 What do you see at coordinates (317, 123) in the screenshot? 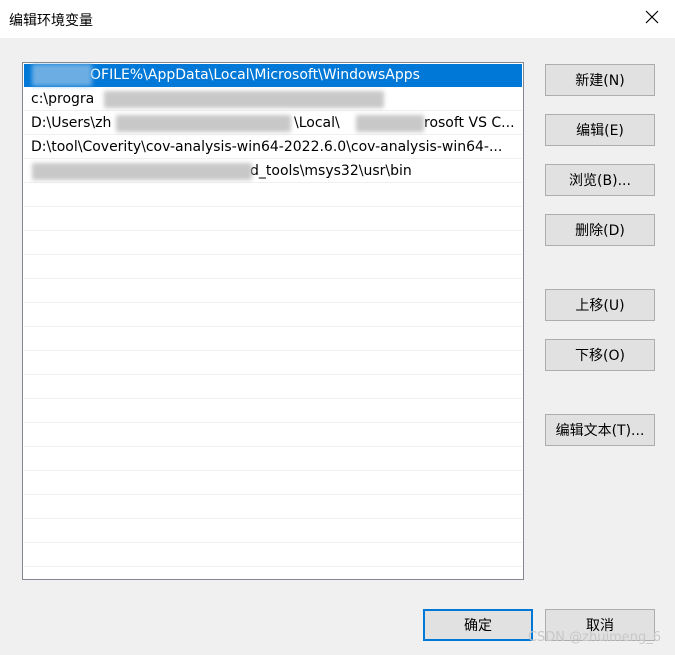
I see `list-item-text-fragment: \Local\` at bounding box center [317, 123].